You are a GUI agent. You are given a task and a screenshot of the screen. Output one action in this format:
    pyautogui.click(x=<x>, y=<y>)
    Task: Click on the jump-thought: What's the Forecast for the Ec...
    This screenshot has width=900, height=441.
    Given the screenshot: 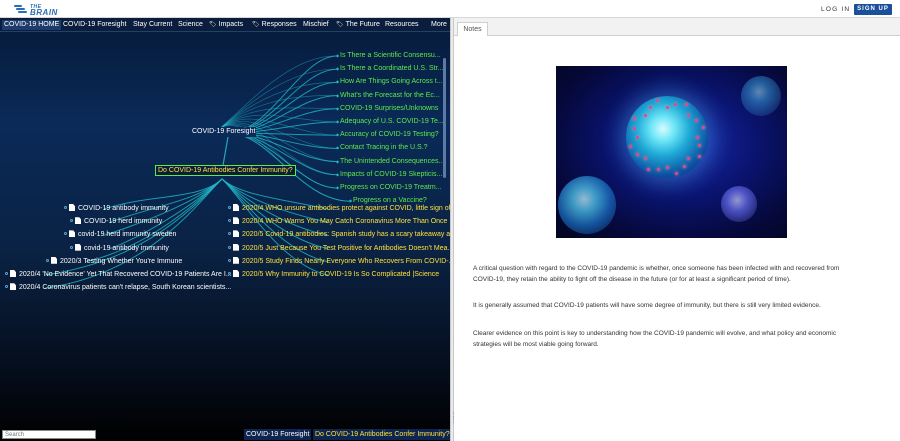 What is the action you would take?
    pyautogui.click(x=388, y=96)
    